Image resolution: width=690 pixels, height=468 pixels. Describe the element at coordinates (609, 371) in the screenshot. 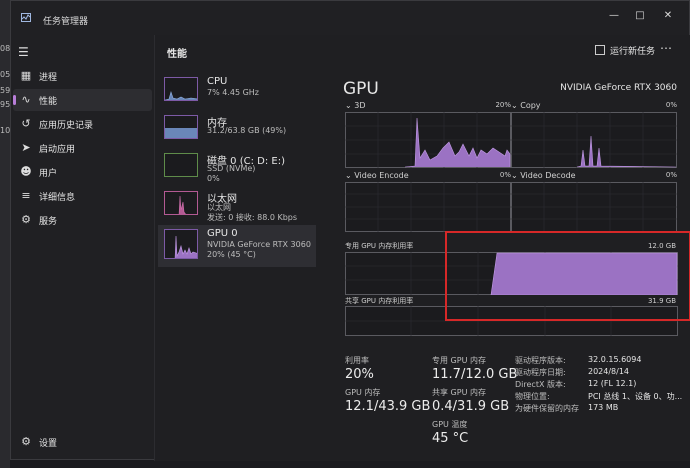

I see `info-value: 2024/8/14` at that location.